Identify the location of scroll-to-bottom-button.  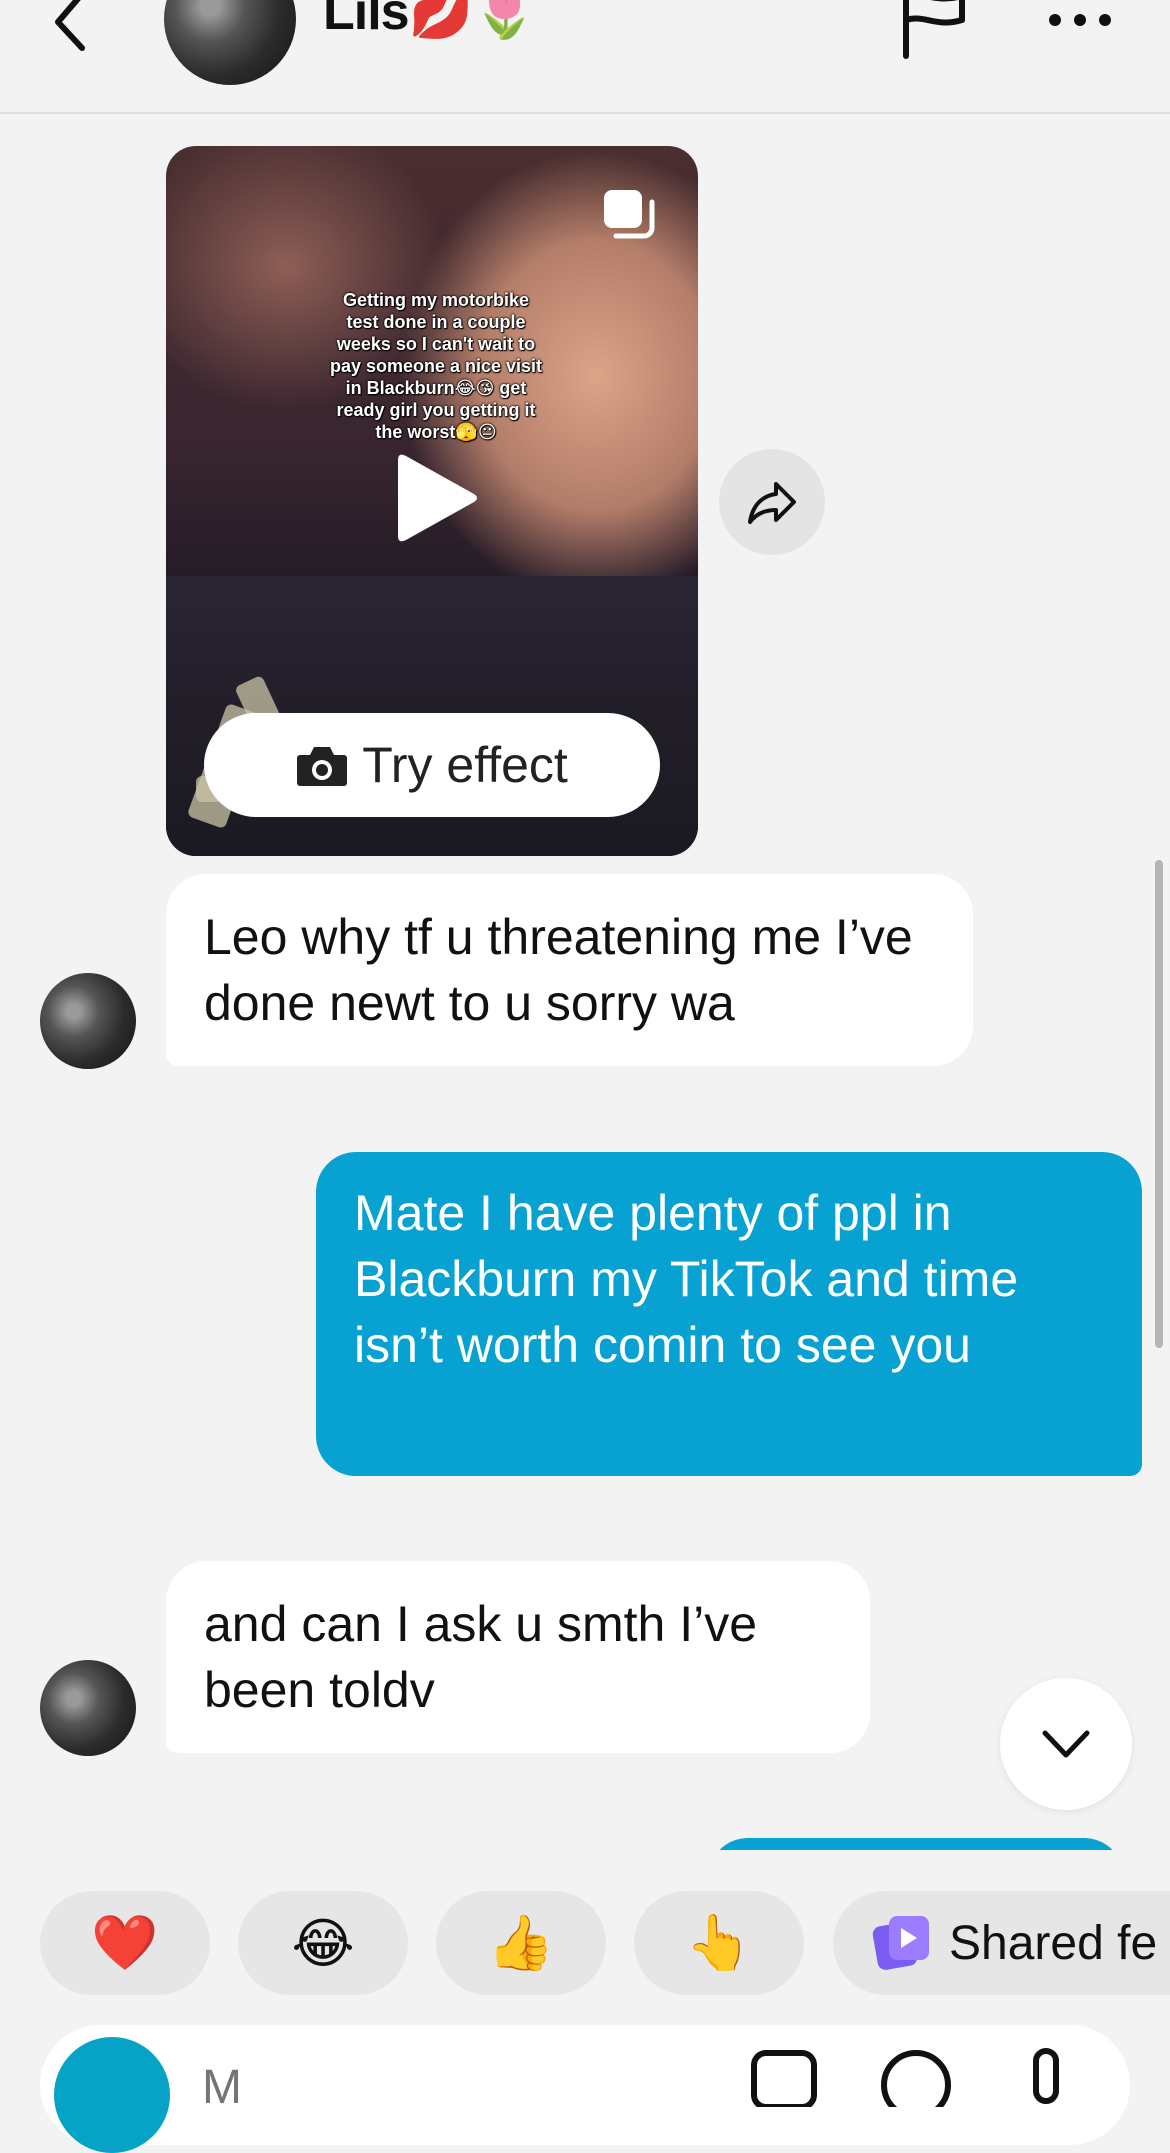
(1066, 1744).